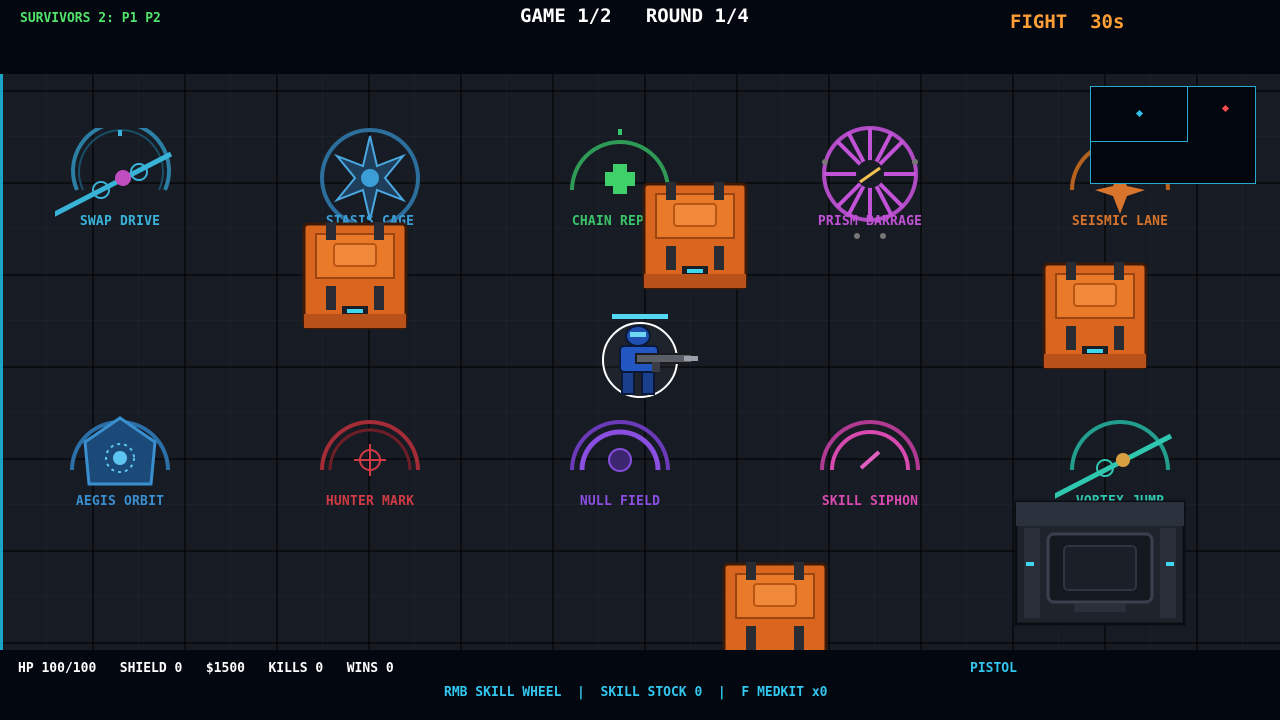  I want to click on skill-pickup-swap-drive: SWAP DRIVE, so click(120, 183).